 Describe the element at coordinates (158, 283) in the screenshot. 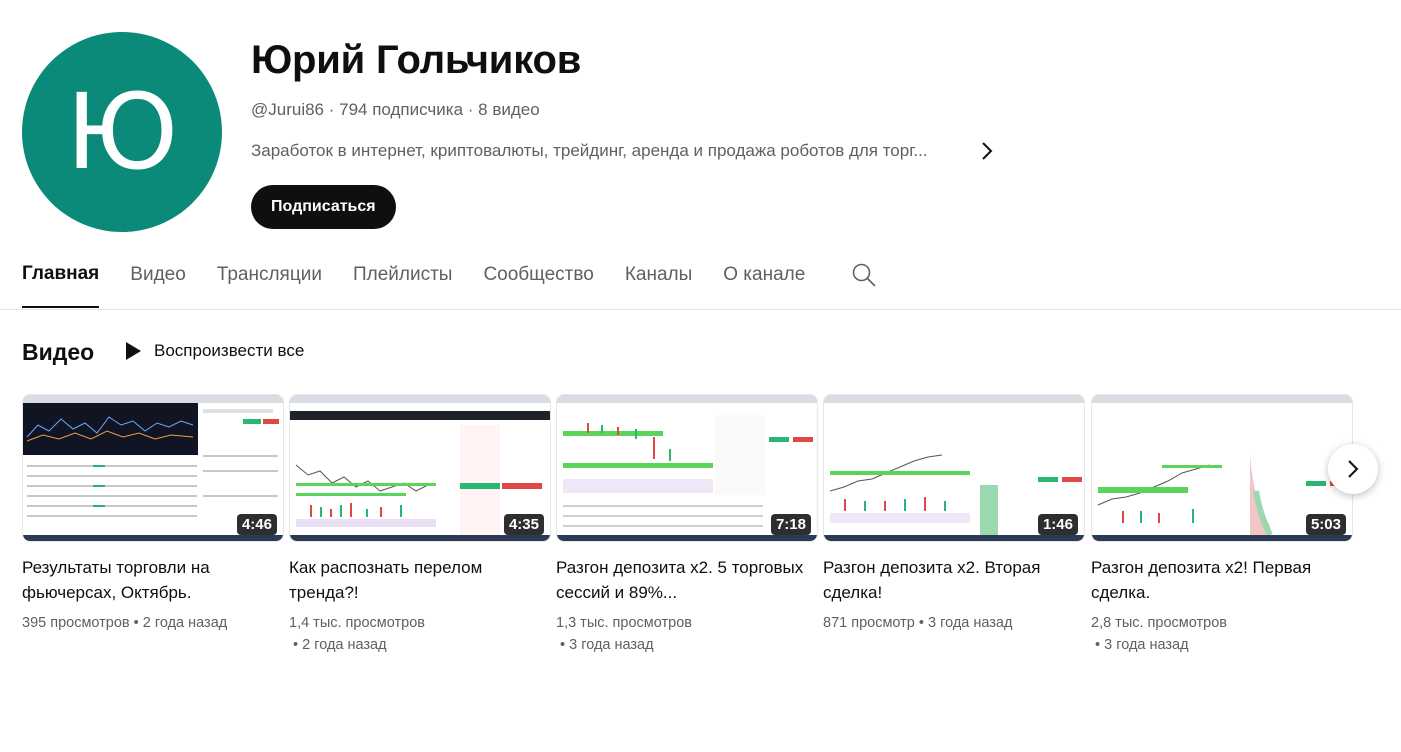

I see `tab-videos: Видео` at that location.